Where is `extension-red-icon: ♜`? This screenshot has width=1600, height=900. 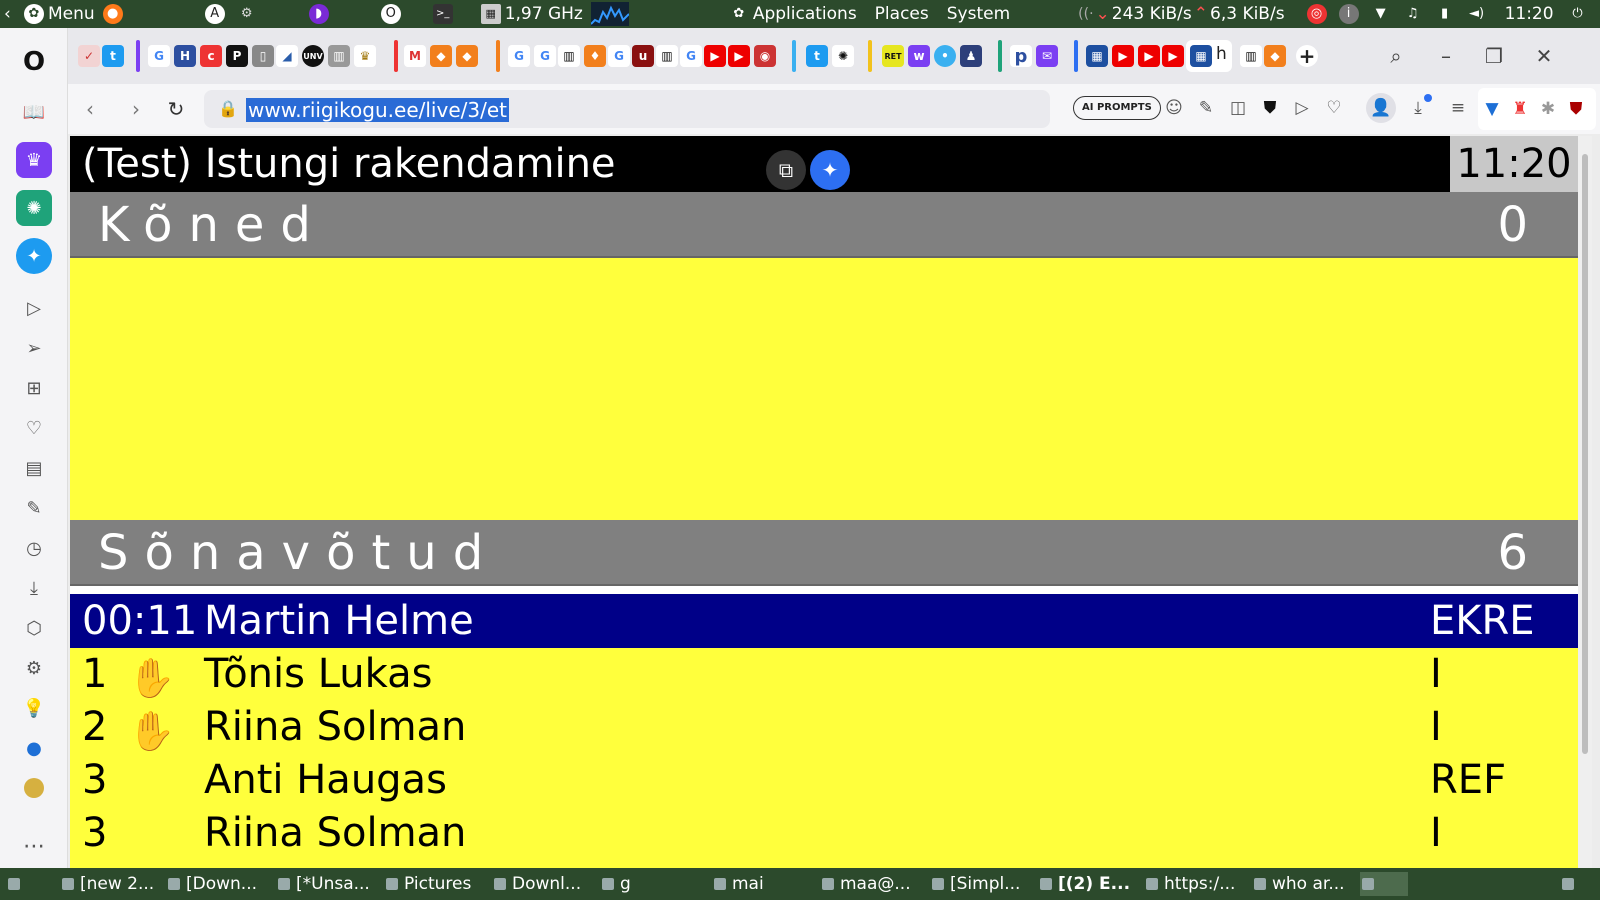
extension-red-icon: ♜ is located at coordinates (1520, 109).